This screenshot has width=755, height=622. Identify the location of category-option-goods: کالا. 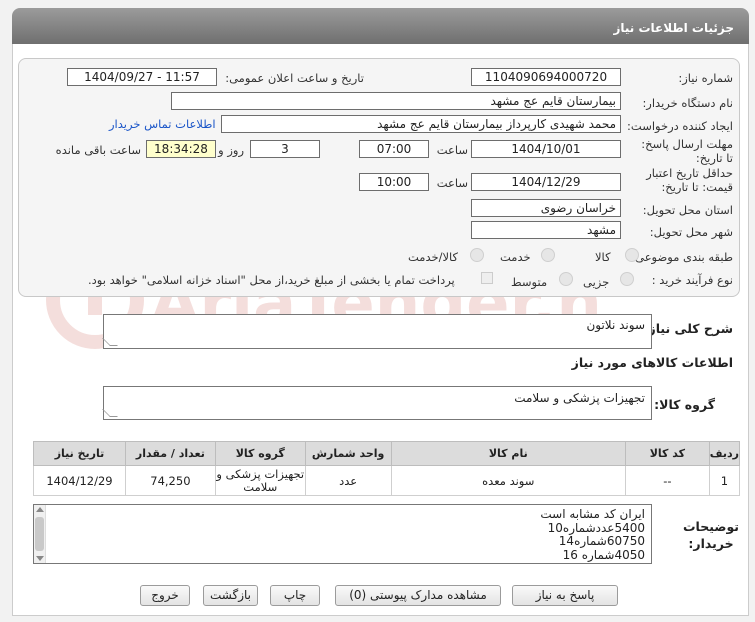
(603, 257).